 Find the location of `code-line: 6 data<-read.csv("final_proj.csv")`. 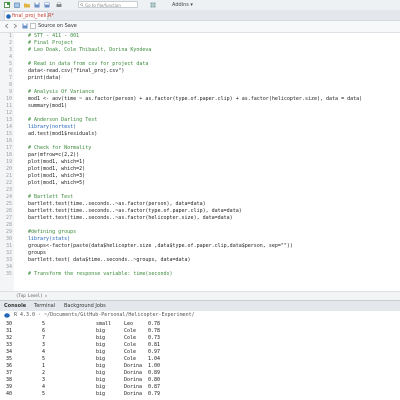

code-line: 6 data<-read.csv("final_proj.csv") is located at coordinates (200, 71).